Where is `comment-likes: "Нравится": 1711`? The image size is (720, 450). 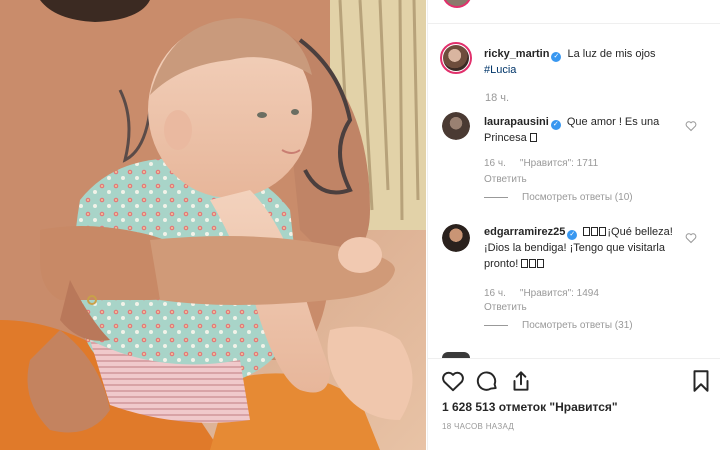
comment-likes: "Нравится": 1711 is located at coordinates (559, 163).